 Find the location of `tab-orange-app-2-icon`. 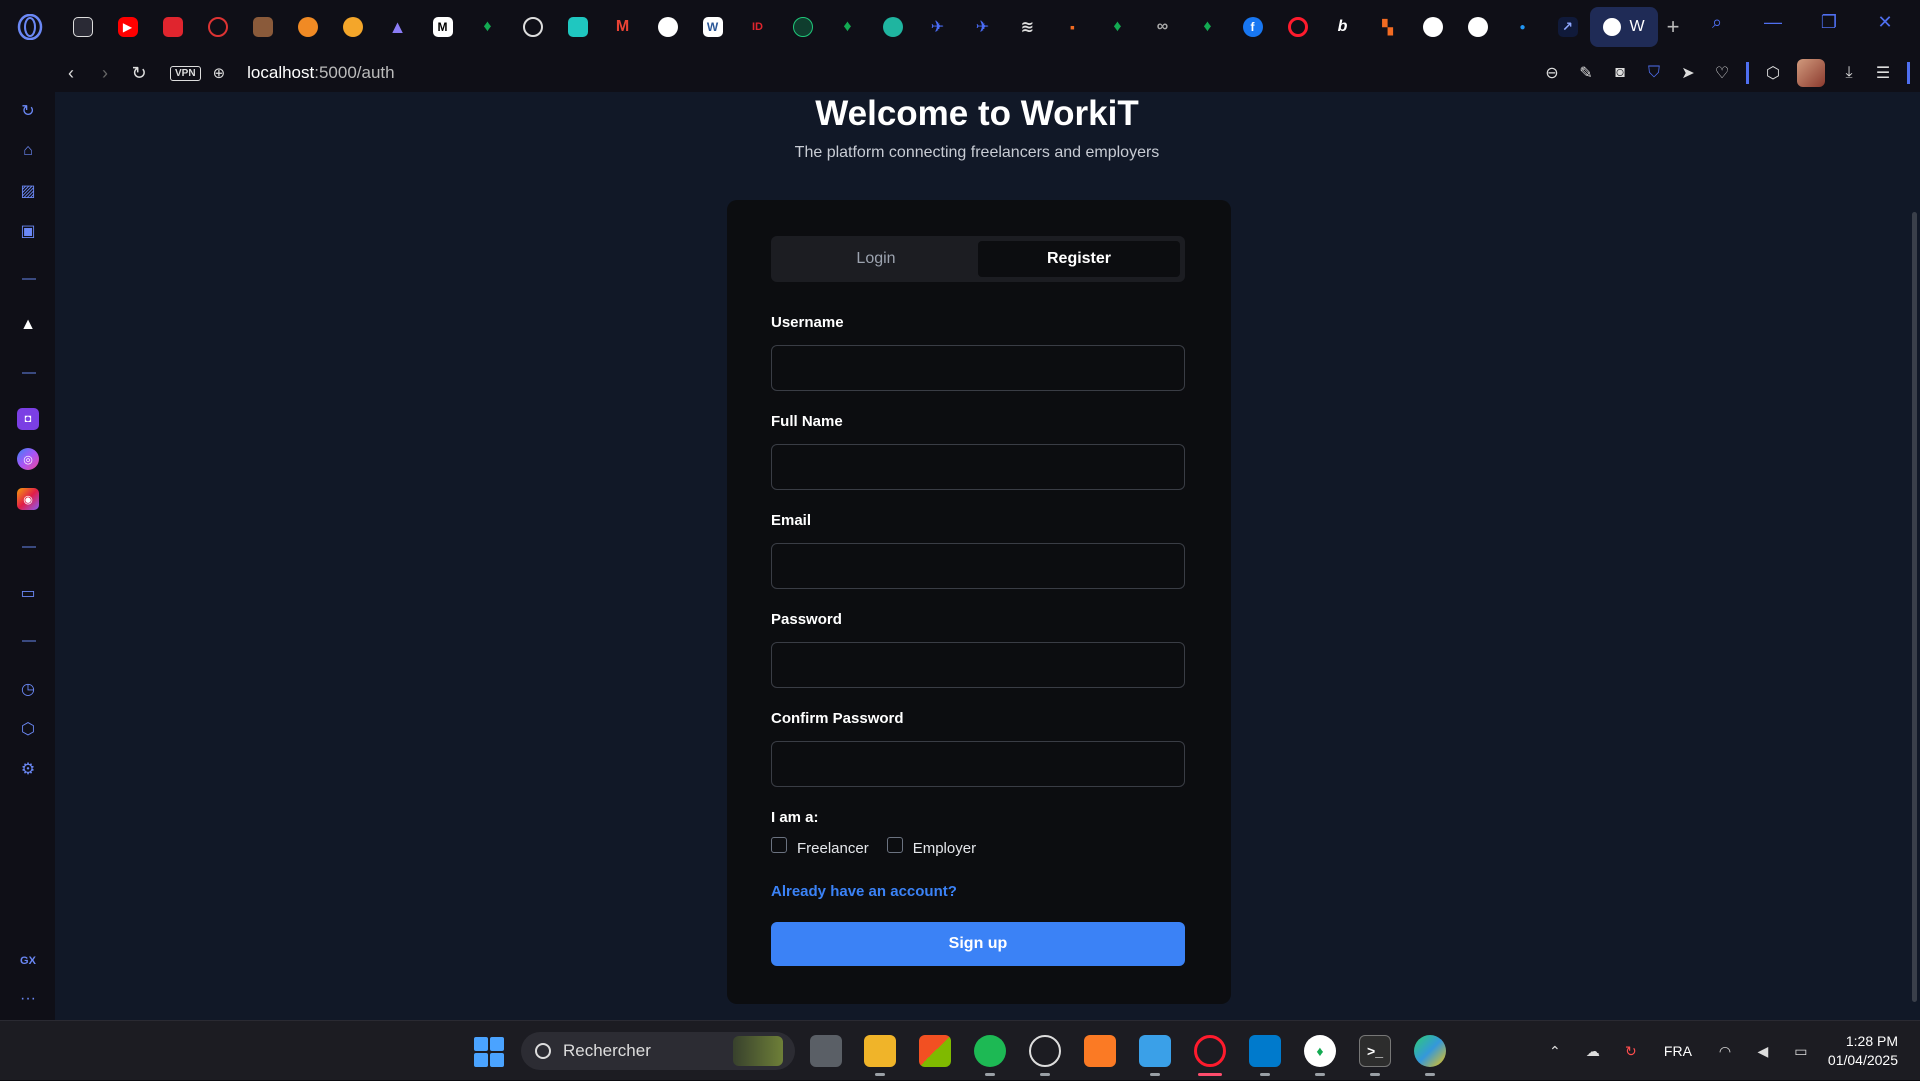

tab-orange-app-2-icon is located at coordinates (352, 27).